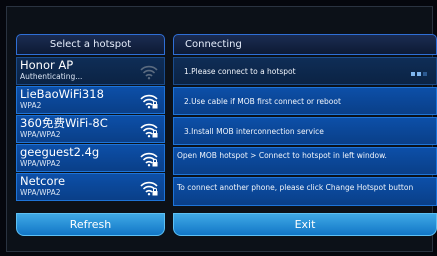 Image resolution: width=437 pixels, height=256 pixels. Describe the element at coordinates (62, 94) in the screenshot. I see `hotspot-name: LieBaoWiFi318` at that location.